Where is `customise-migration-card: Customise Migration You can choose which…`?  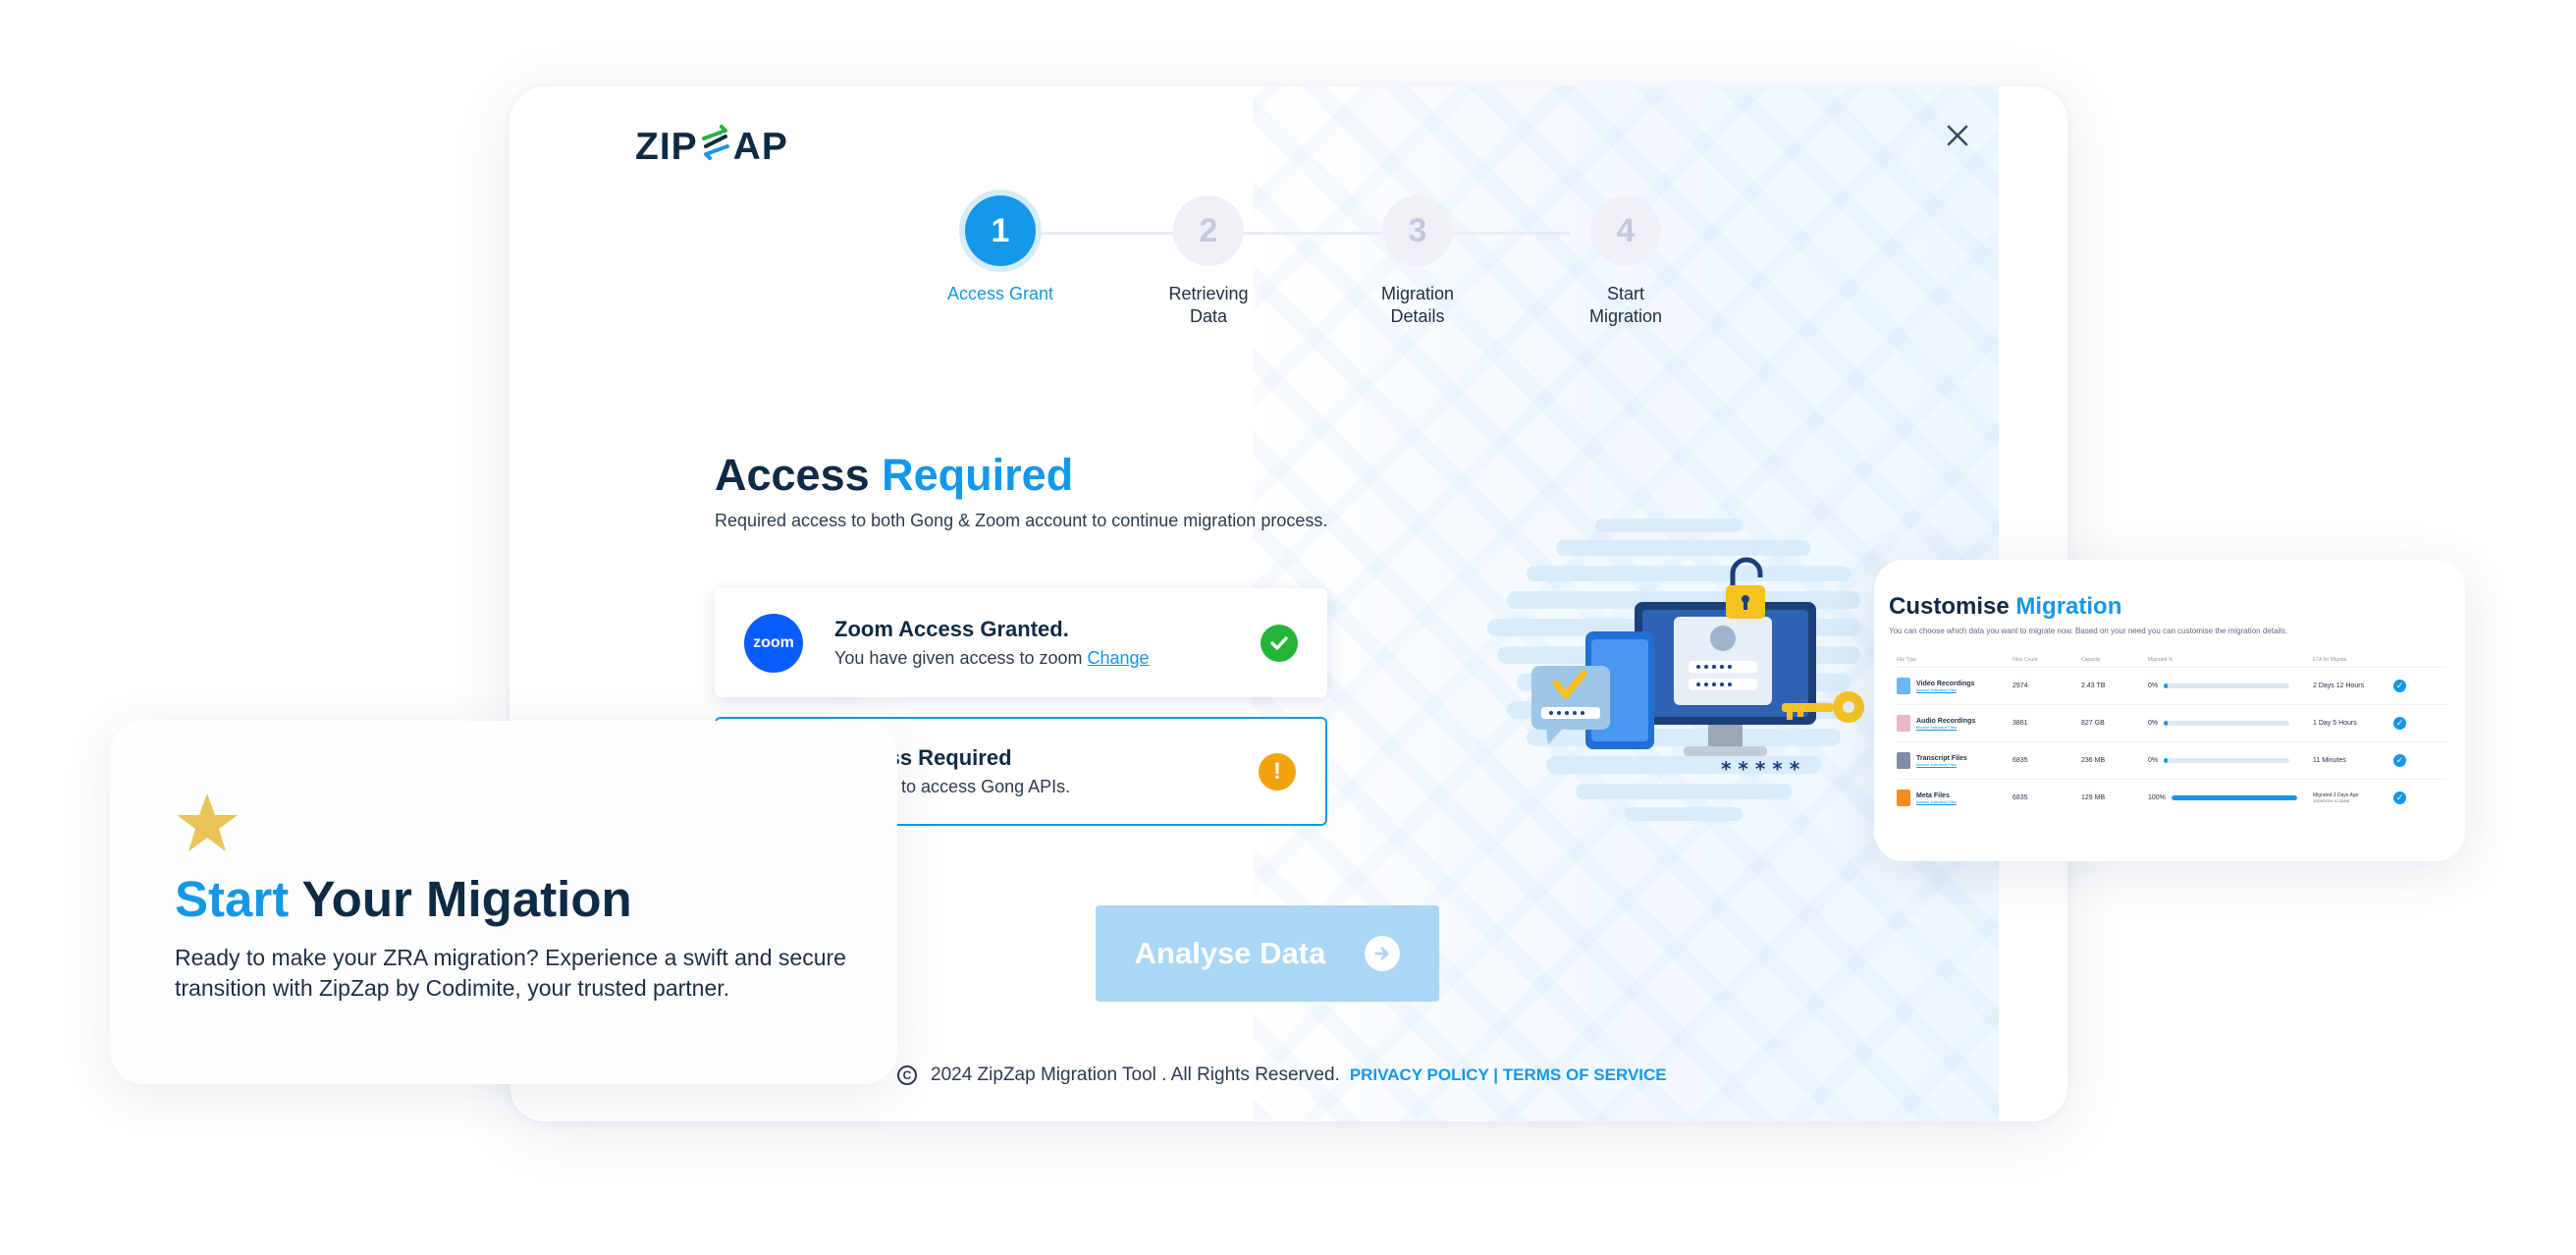 customise-migration-card: Customise Migration You can choose which… is located at coordinates (2169, 710).